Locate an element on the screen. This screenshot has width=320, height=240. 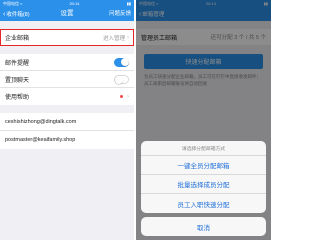
mail-notify-toggle is located at coordinates (121, 62).